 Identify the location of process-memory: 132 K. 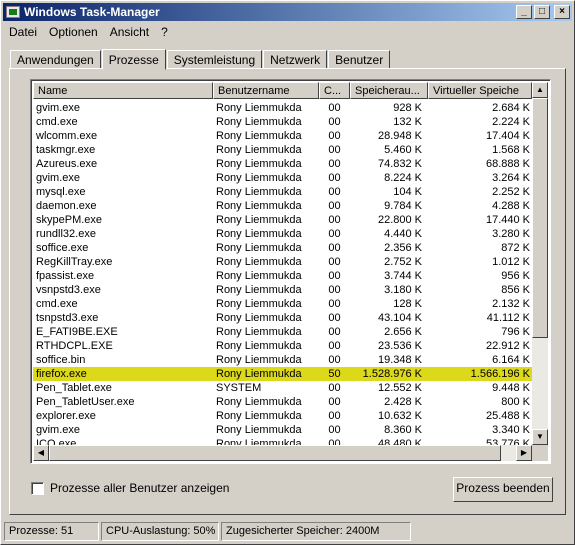
(407, 122).